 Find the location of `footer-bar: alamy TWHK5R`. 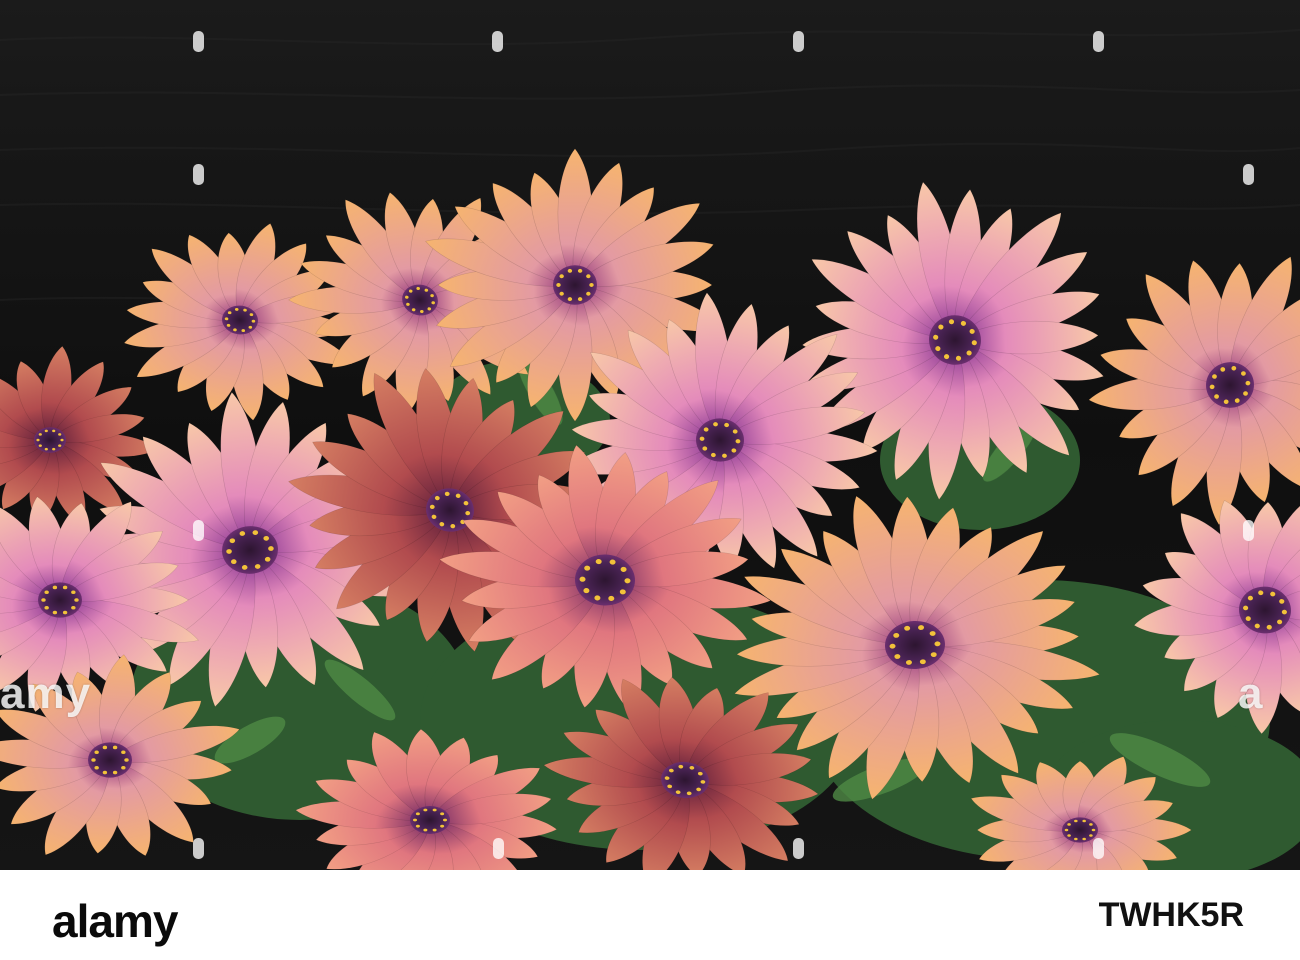

footer-bar: alamy TWHK5R is located at coordinates (650, 915).